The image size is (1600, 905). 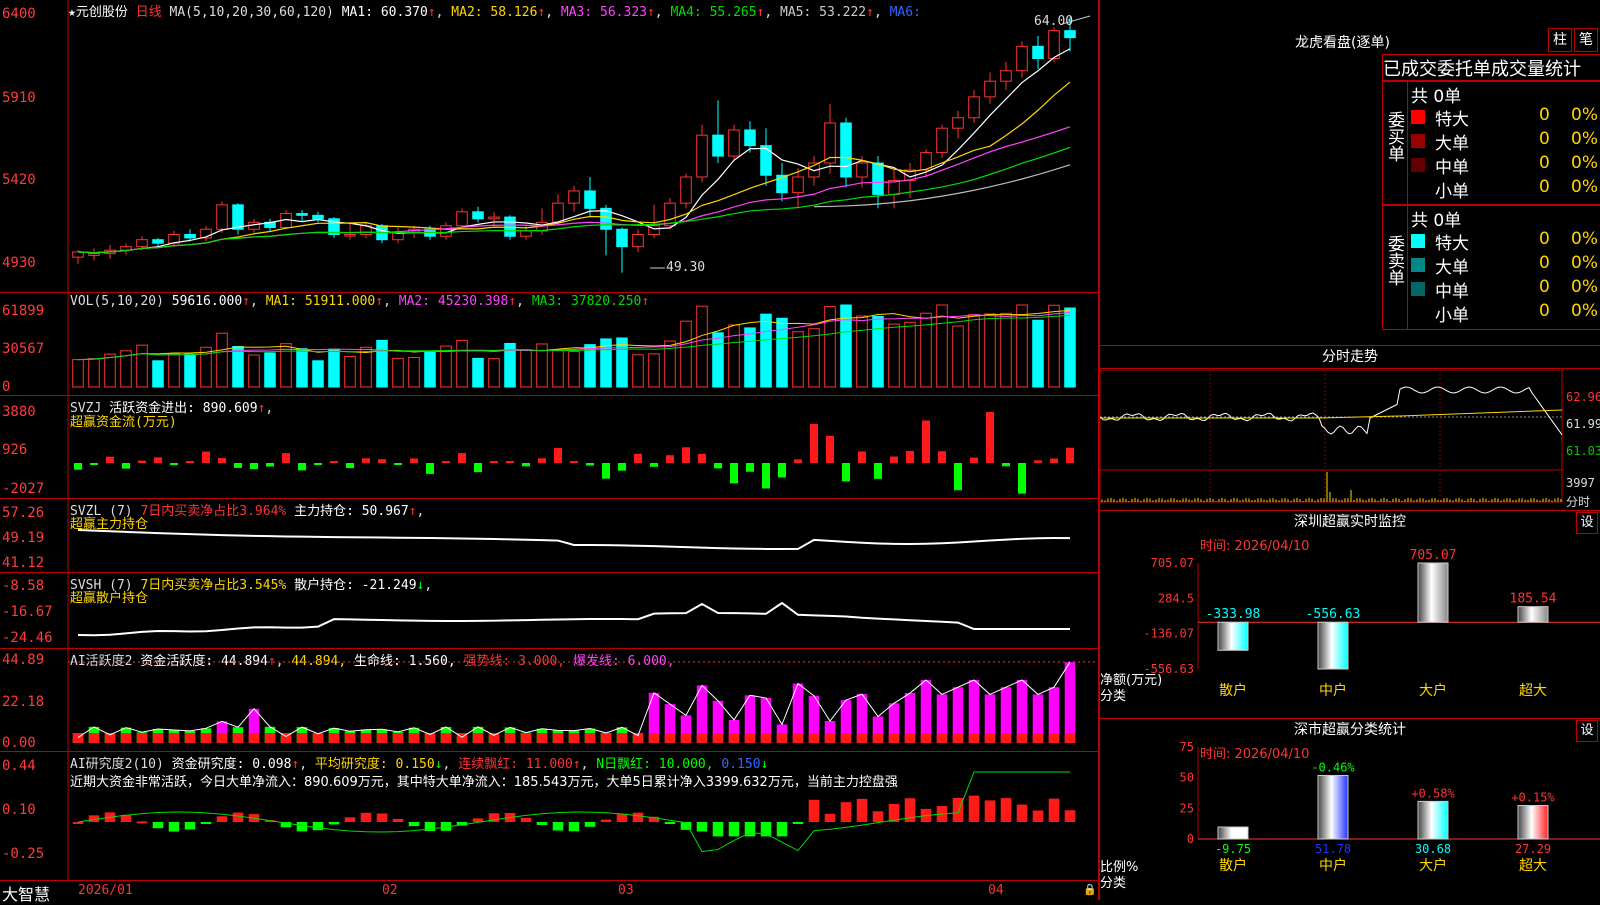 What do you see at coordinates (571, 344) in the screenshot?
I see `volume-chart` at bounding box center [571, 344].